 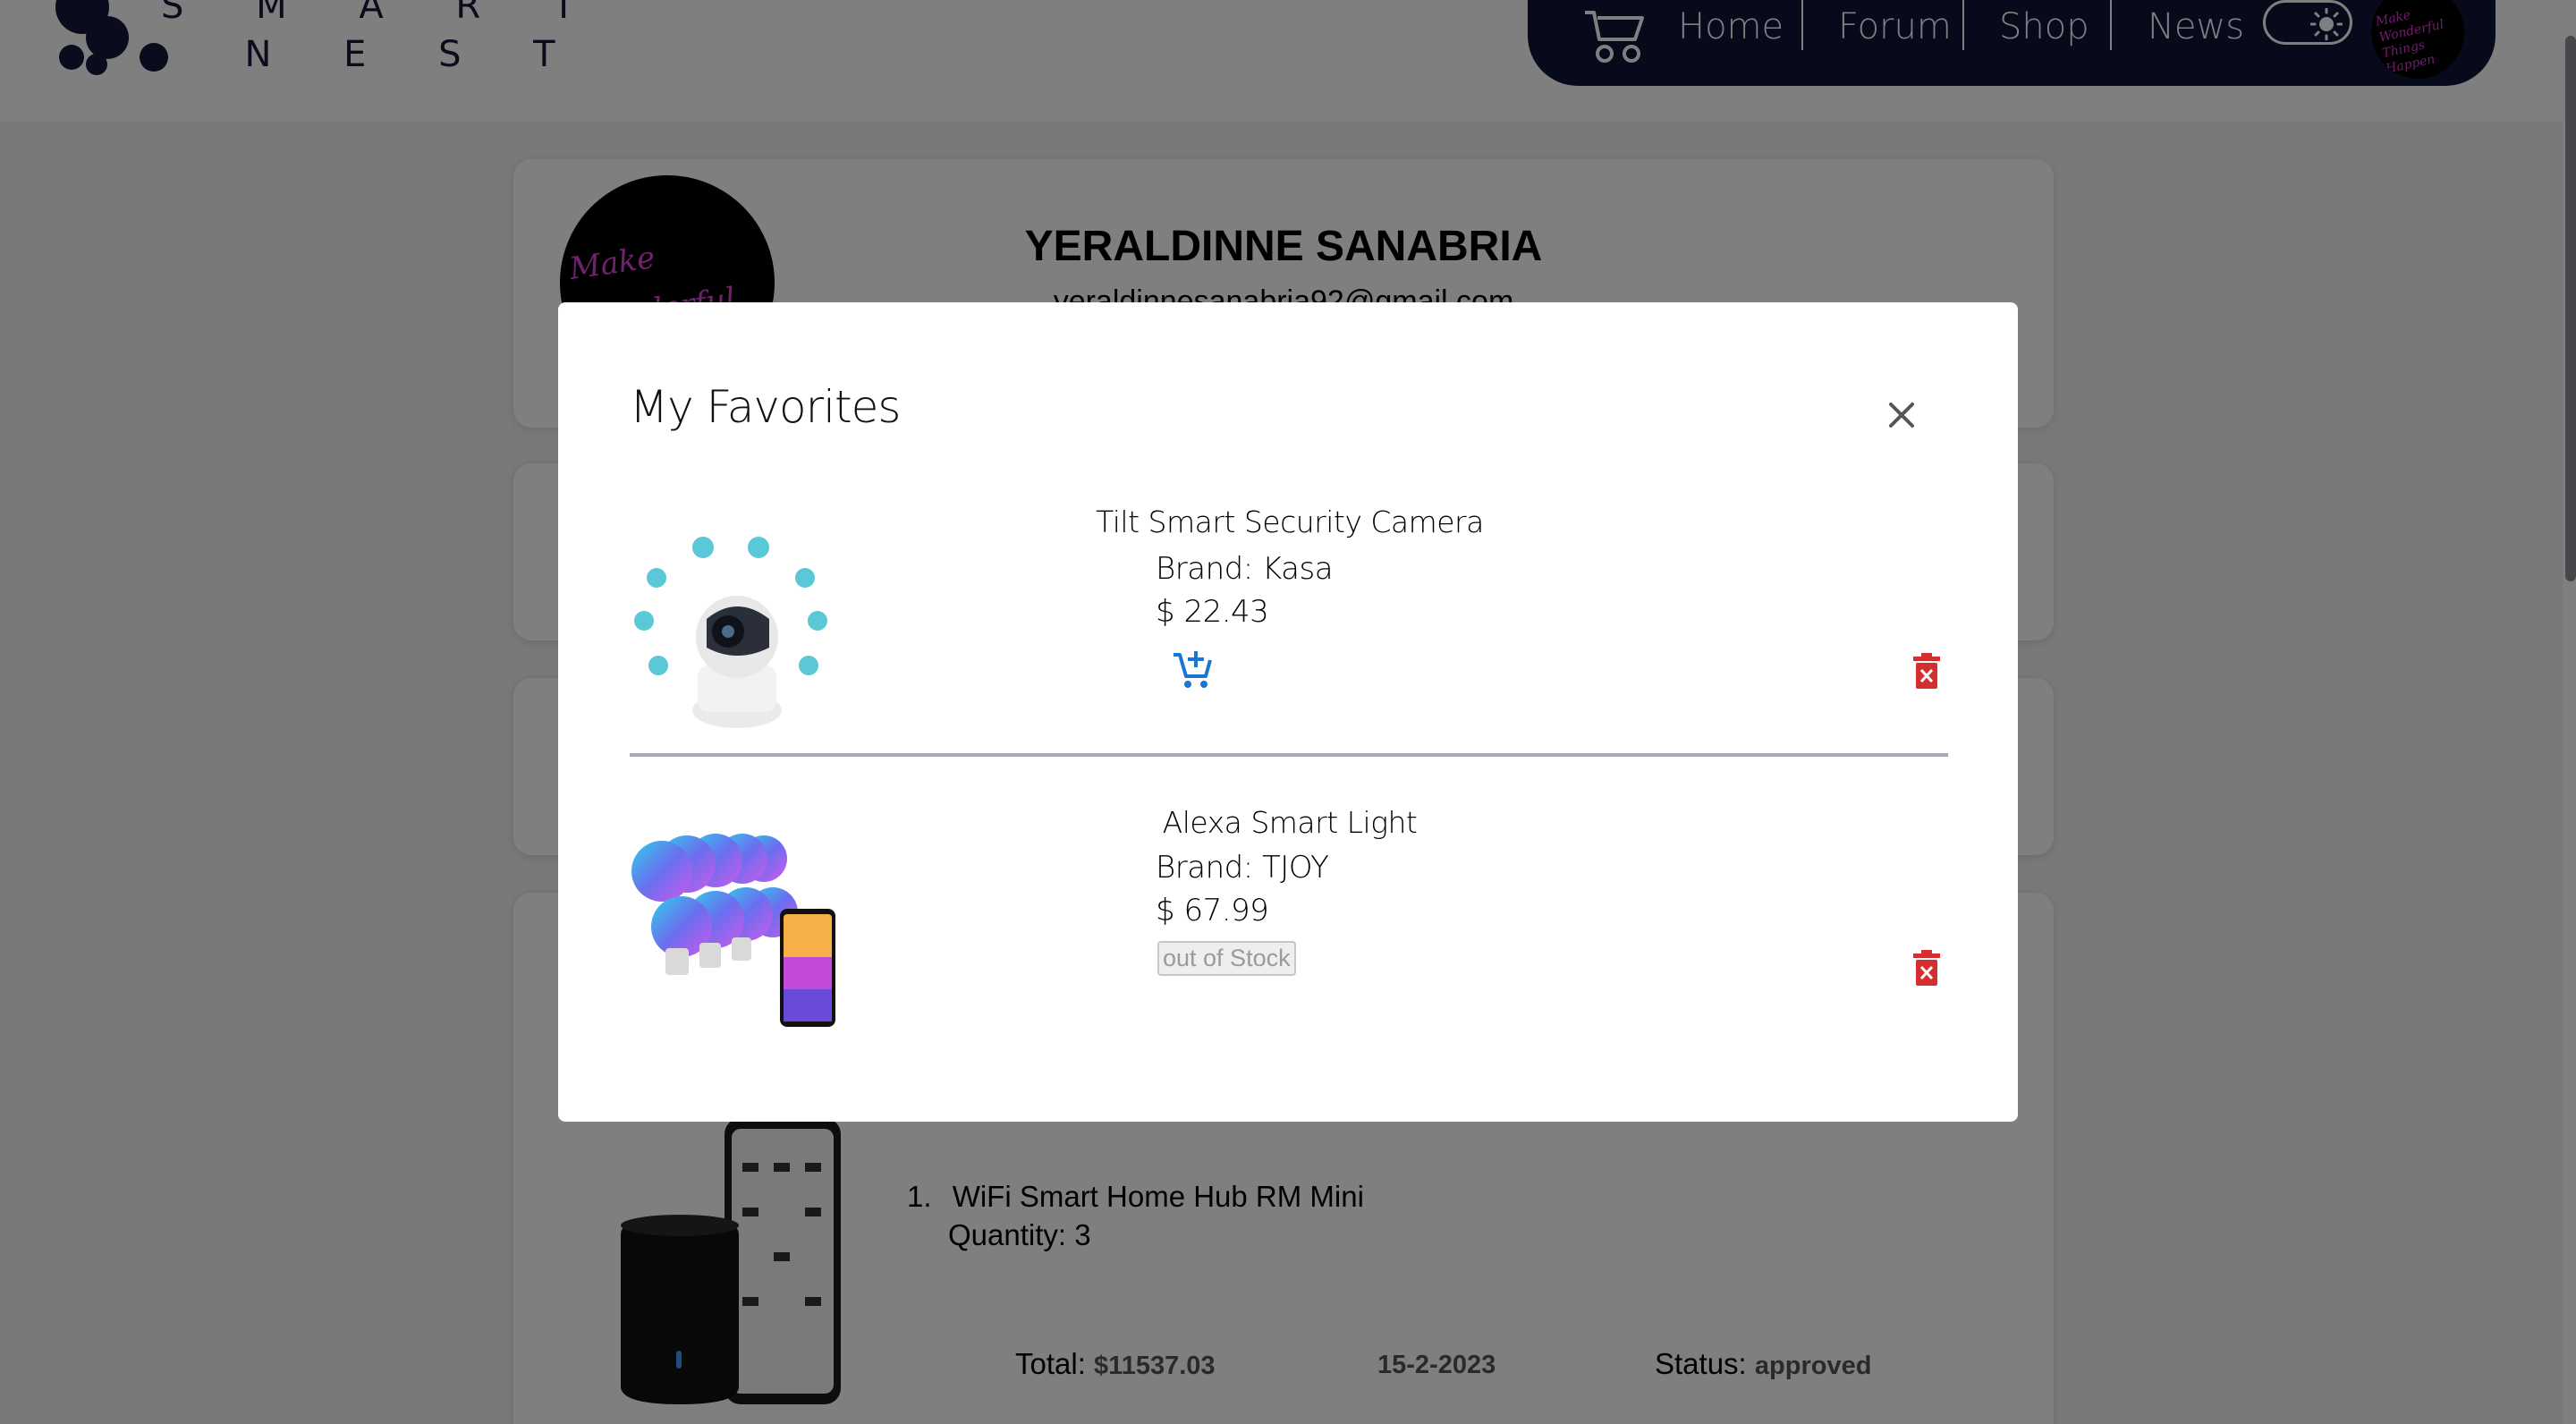 What do you see at coordinates (1212, 910) in the screenshot?
I see `favorite-price: $ 67.99` at bounding box center [1212, 910].